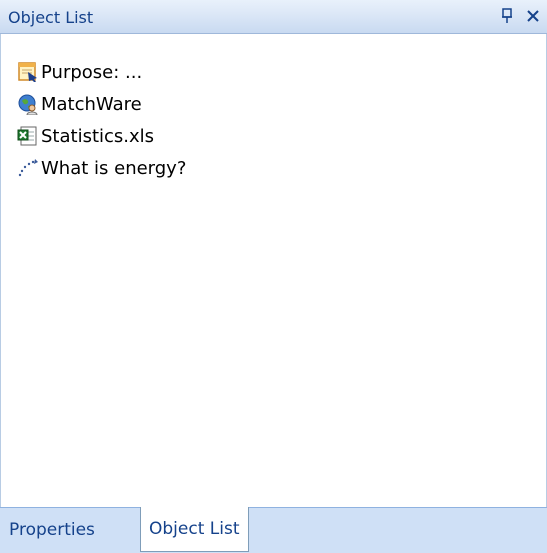 The width and height of the screenshot is (547, 553). What do you see at coordinates (533, 16) in the screenshot?
I see `close-icon` at bounding box center [533, 16].